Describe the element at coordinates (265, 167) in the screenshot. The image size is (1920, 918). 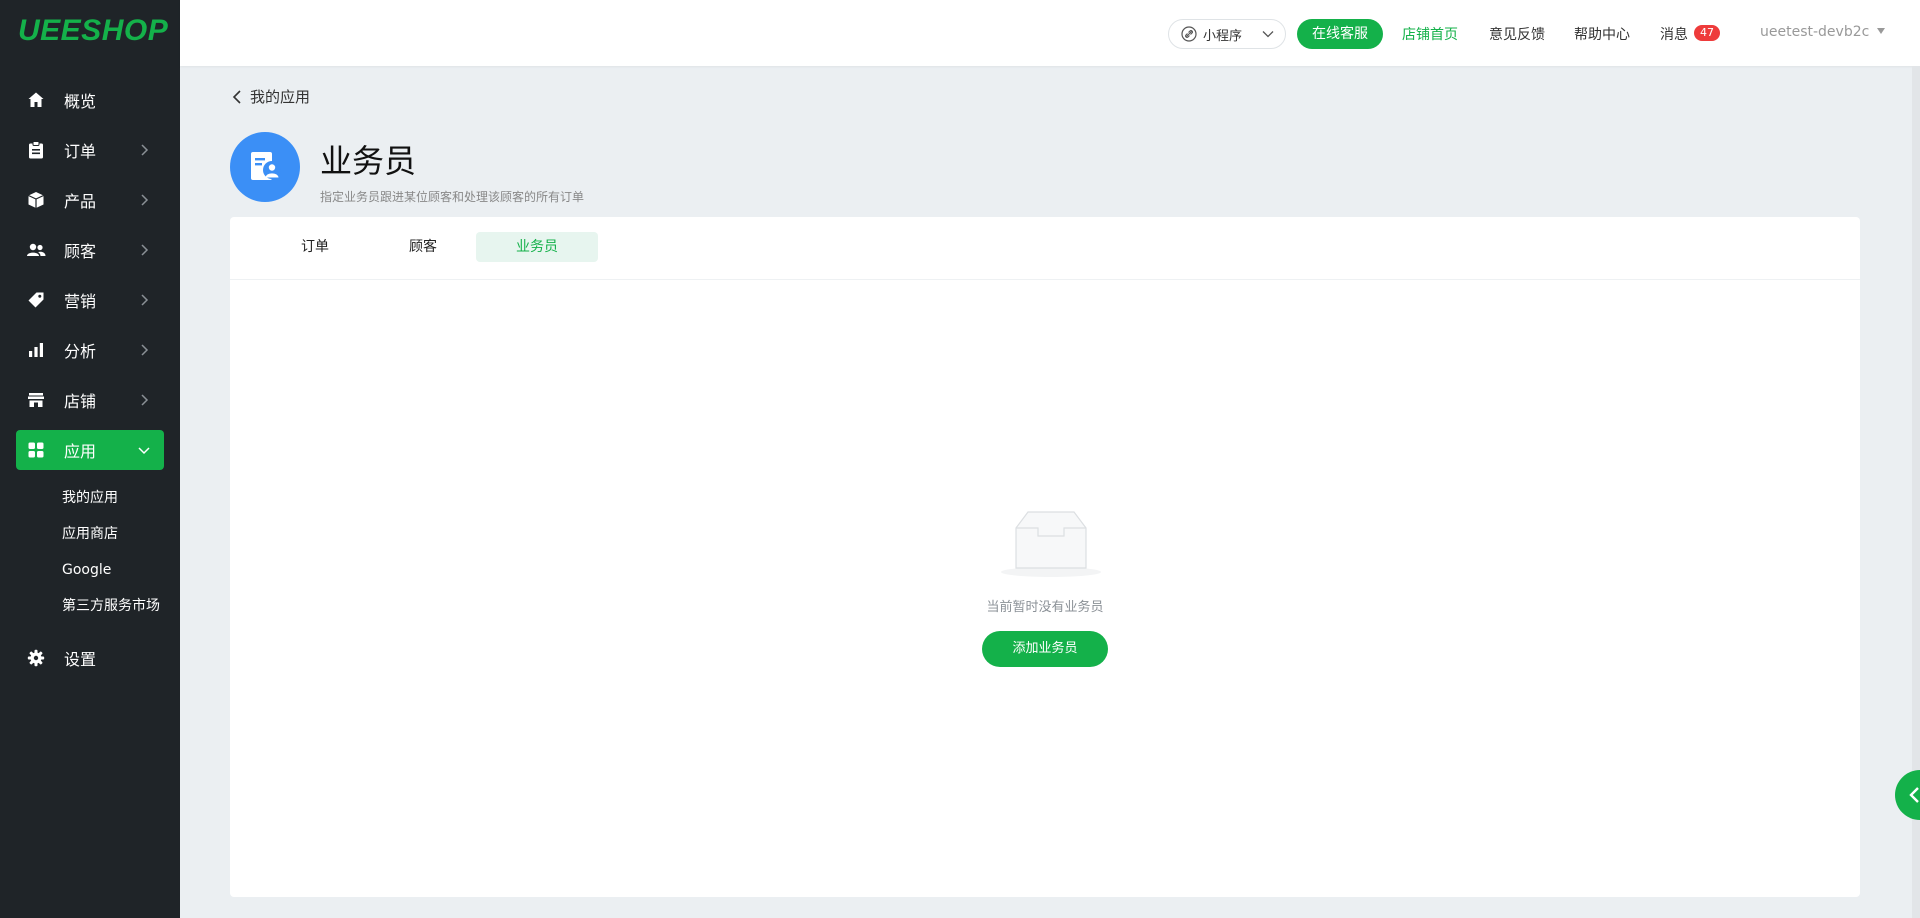
I see `salesperson-app-icon` at that location.